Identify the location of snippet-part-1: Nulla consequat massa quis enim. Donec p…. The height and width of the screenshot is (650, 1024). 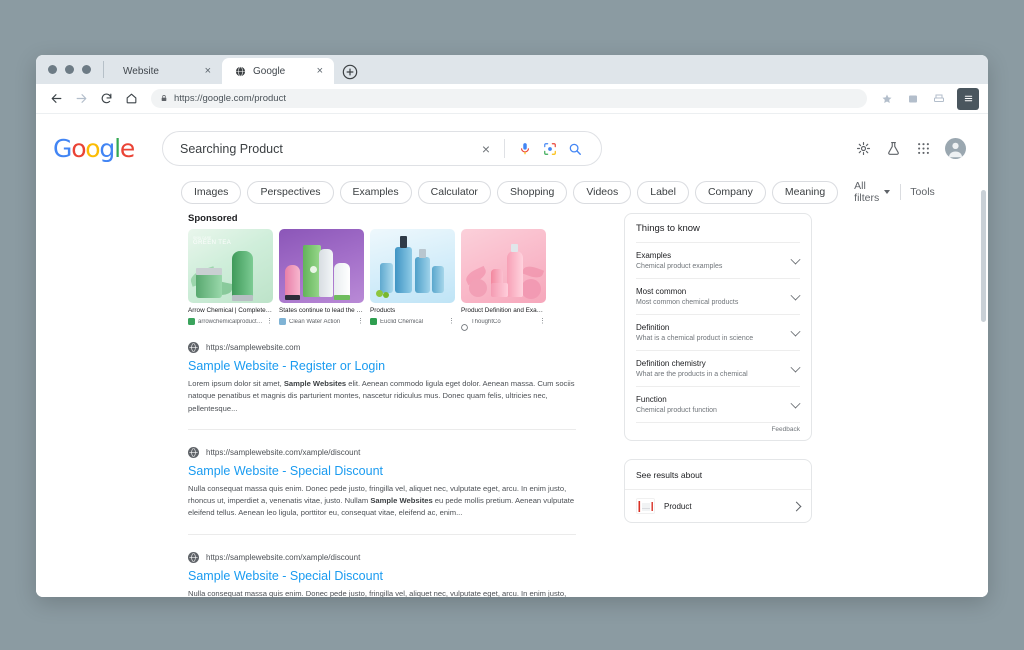
(377, 592).